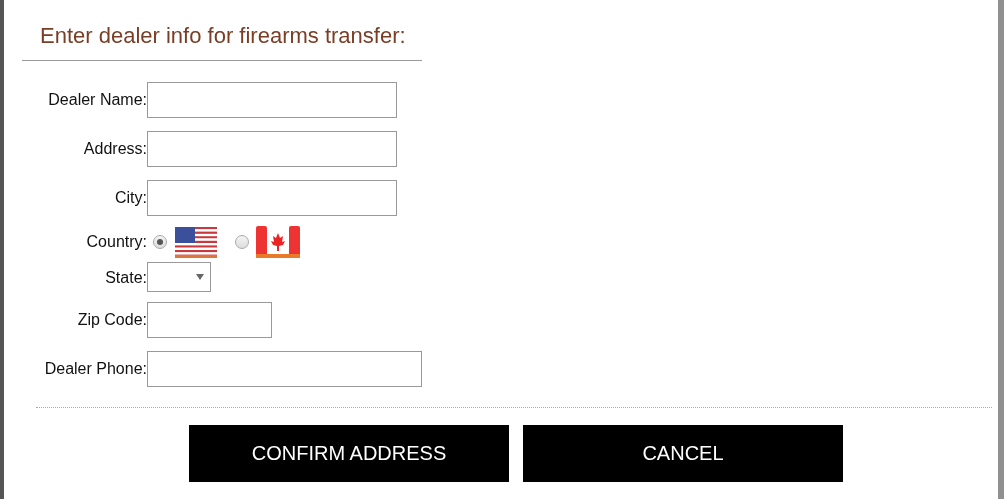 The image size is (1004, 499). Describe the element at coordinates (223, 36) in the screenshot. I see `dialog-title: Enter dealer info for firearms transfer:` at that location.